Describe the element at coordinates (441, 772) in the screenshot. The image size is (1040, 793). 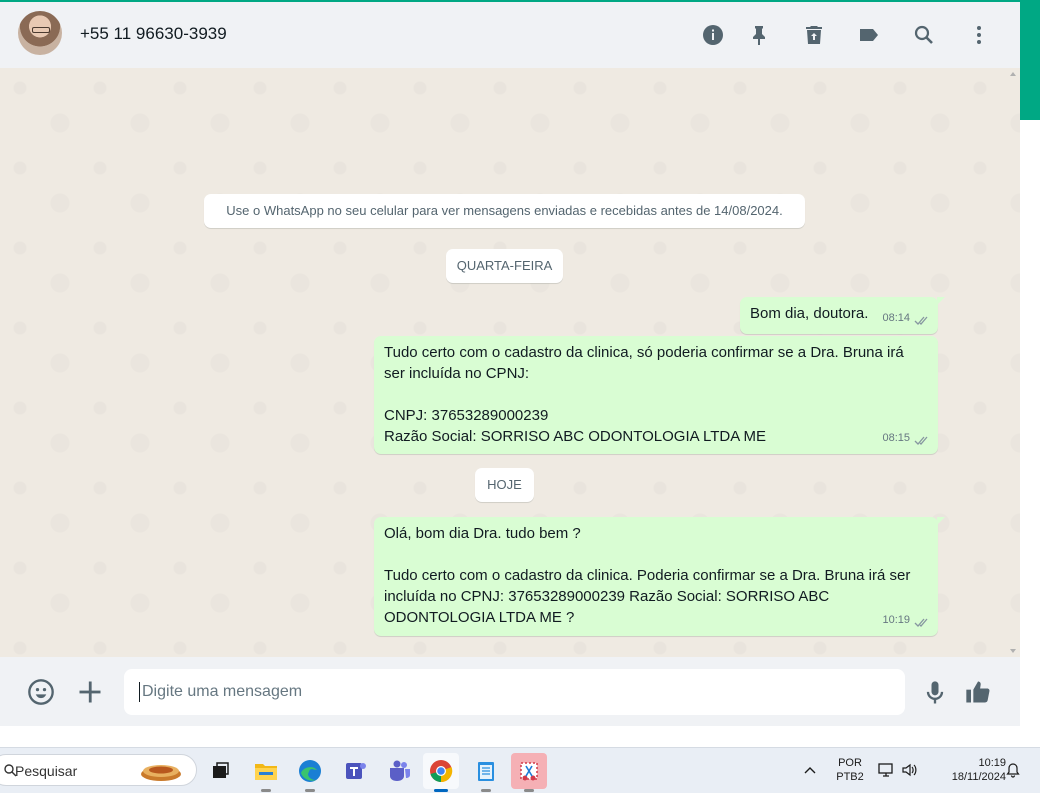
I see `chrome-icon` at that location.